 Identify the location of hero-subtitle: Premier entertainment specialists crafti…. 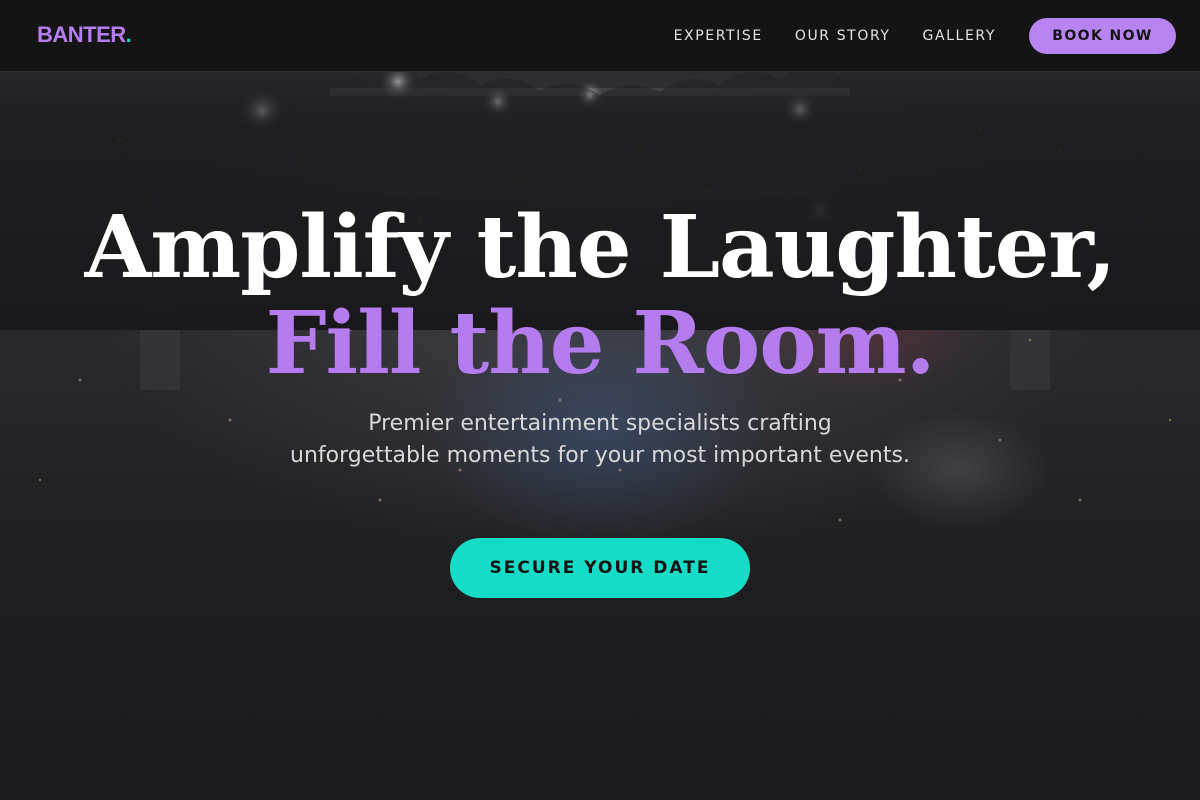
(600, 439).